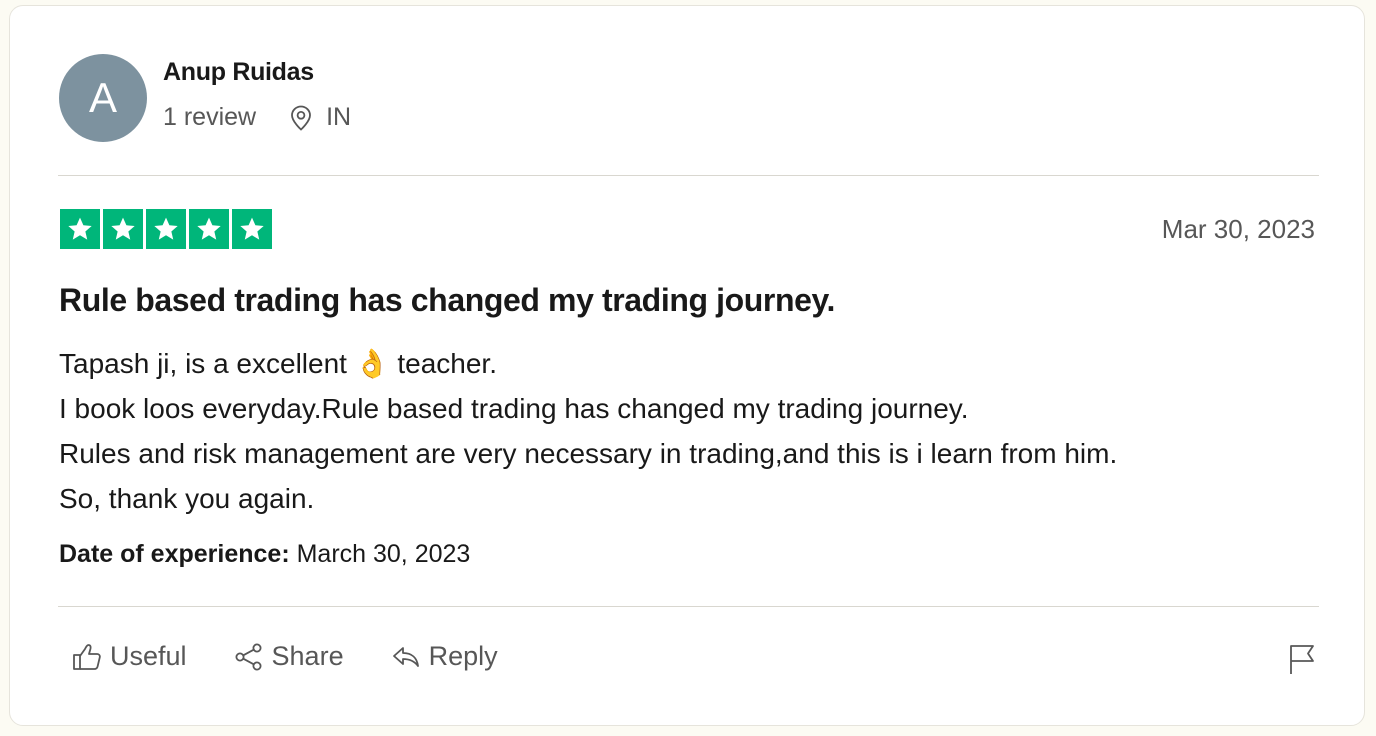 The height and width of the screenshot is (736, 1376). I want to click on useful-button: Useful, so click(129, 656).